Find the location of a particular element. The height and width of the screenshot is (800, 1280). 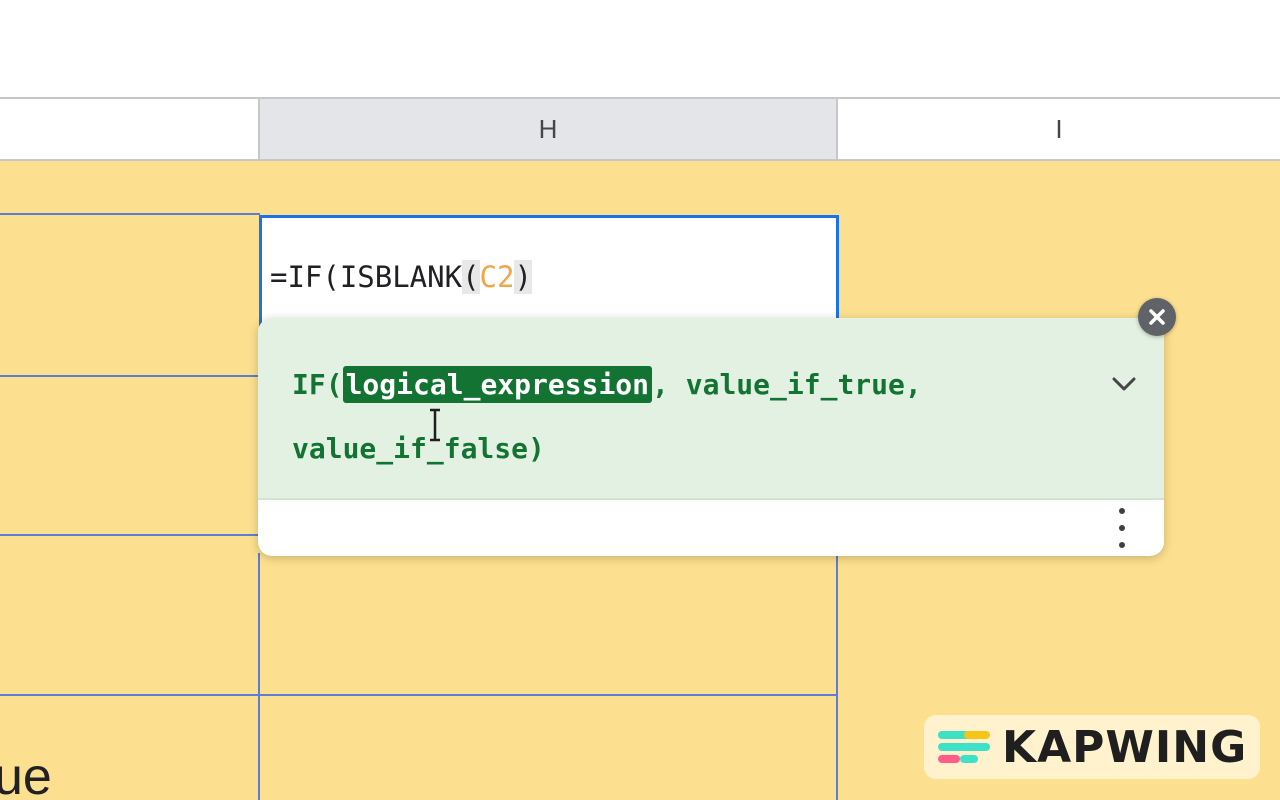

formula-paren: ) is located at coordinates (523, 277).